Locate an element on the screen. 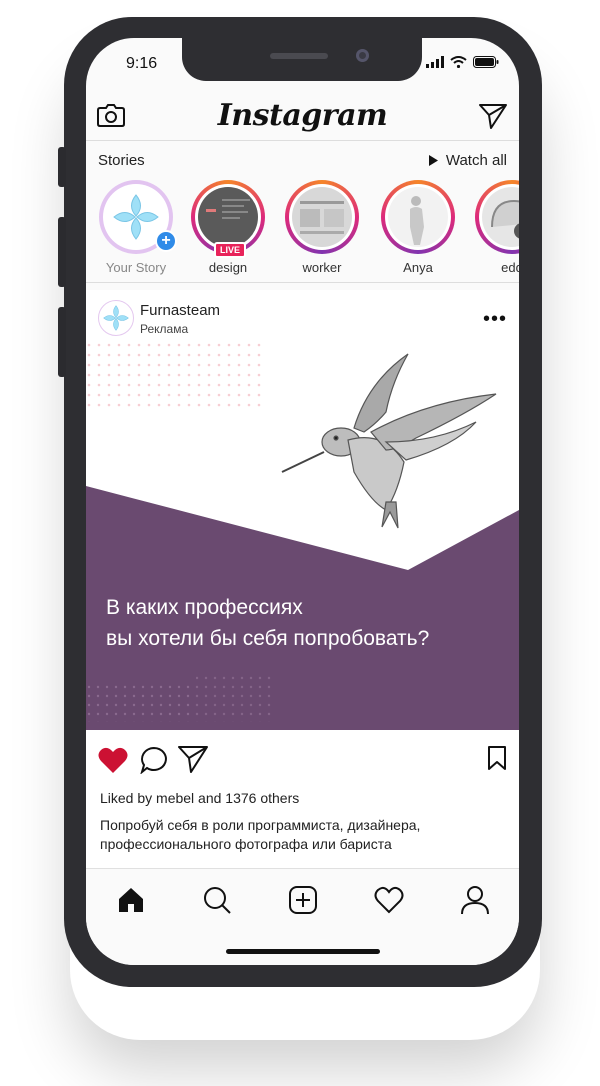 This screenshot has height=1086, width=600. story-anya: Anya is located at coordinates (418, 227).